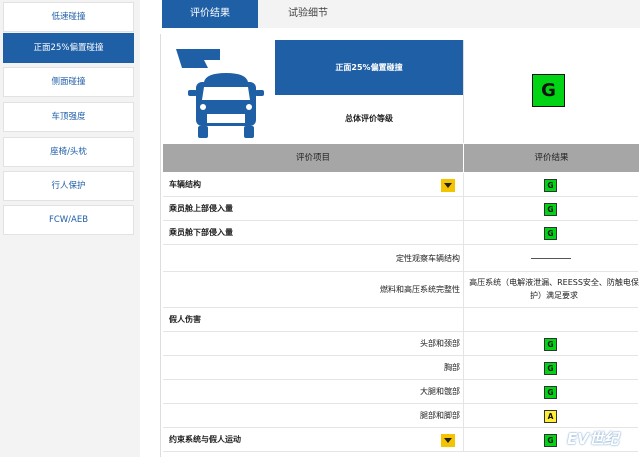 The height and width of the screenshot is (457, 640). Describe the element at coordinates (68, 186) in the screenshot. I see `sidebar-item-pedestrian: 行人保护` at that location.